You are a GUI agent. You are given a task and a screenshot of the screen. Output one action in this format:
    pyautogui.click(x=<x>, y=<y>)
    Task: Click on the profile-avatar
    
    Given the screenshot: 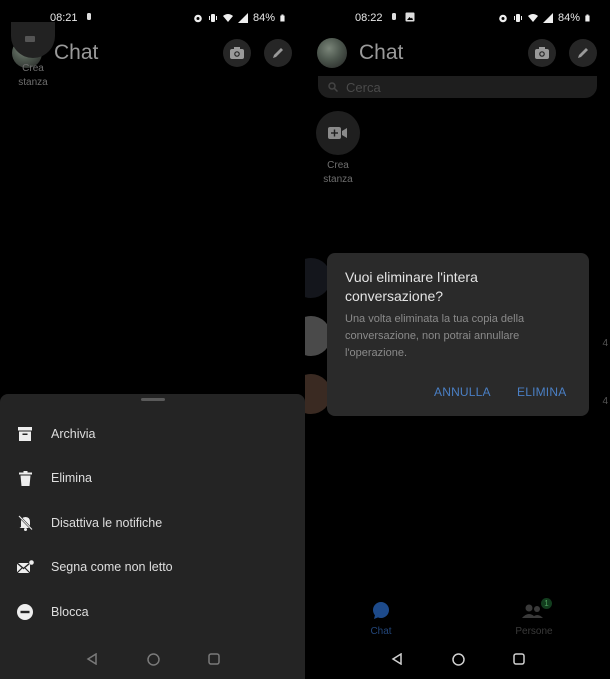 What is the action you would take?
    pyautogui.click(x=332, y=53)
    